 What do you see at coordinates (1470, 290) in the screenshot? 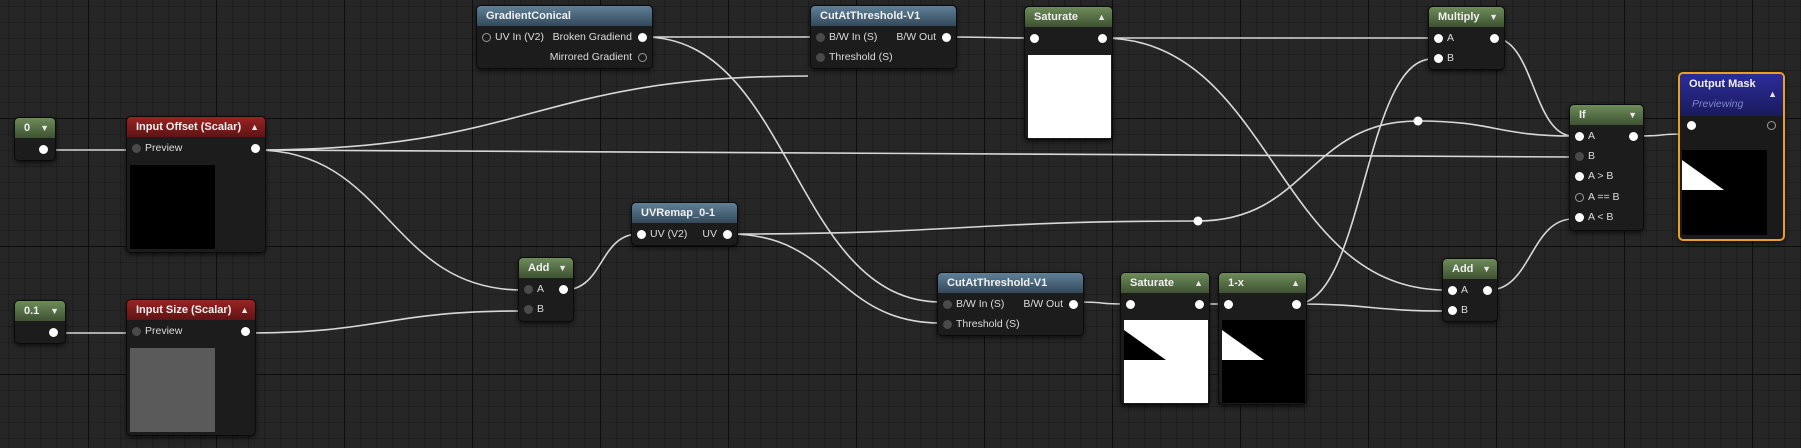
I see `add-node-right: Add ▼ A B` at bounding box center [1470, 290].